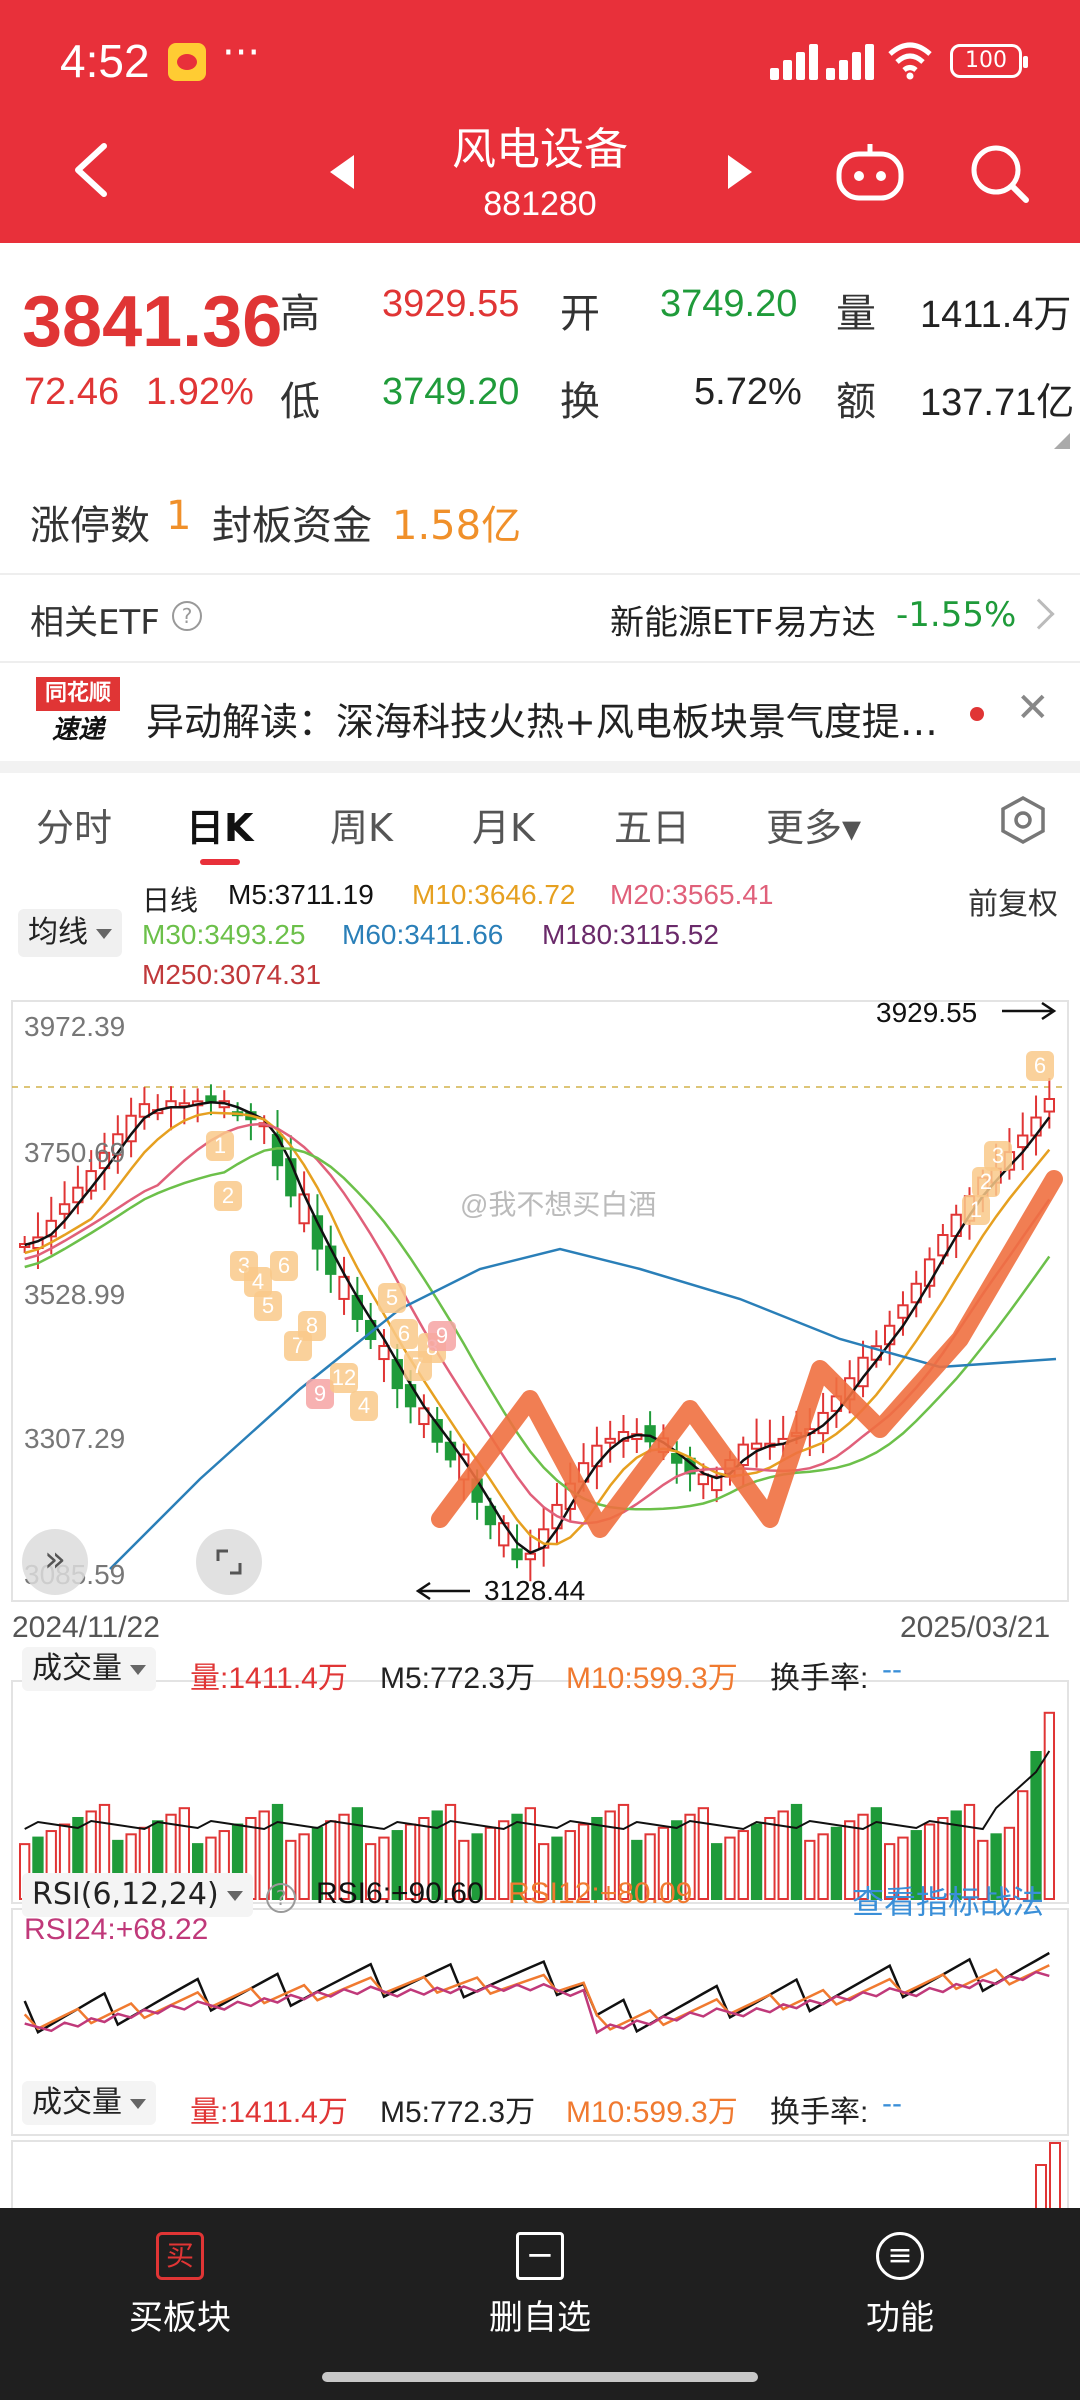  I want to click on unread-dot, so click(977, 714).